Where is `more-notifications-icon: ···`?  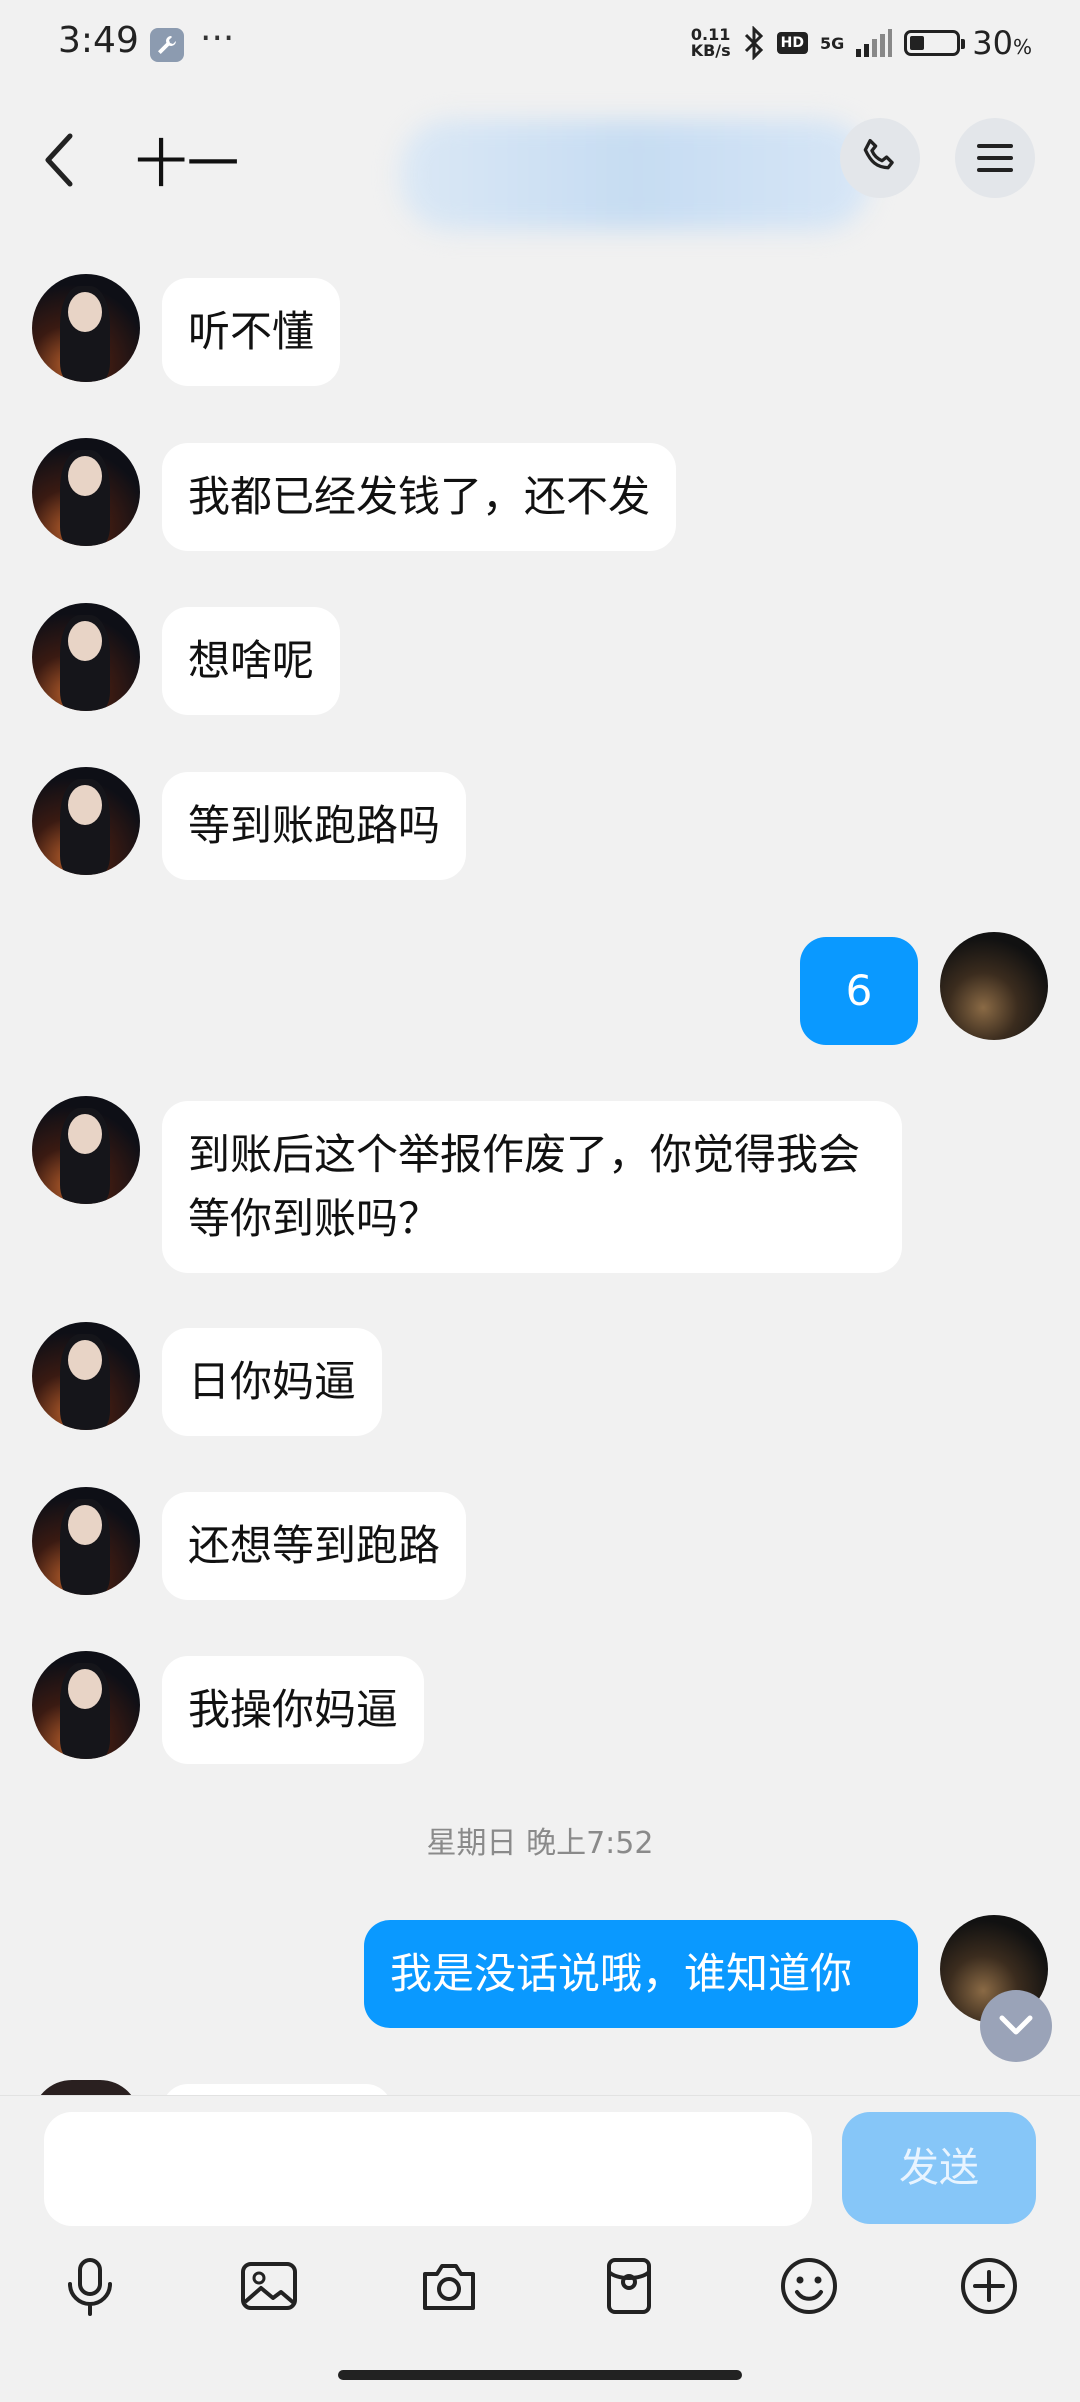 more-notifications-icon: ··· is located at coordinates (217, 38).